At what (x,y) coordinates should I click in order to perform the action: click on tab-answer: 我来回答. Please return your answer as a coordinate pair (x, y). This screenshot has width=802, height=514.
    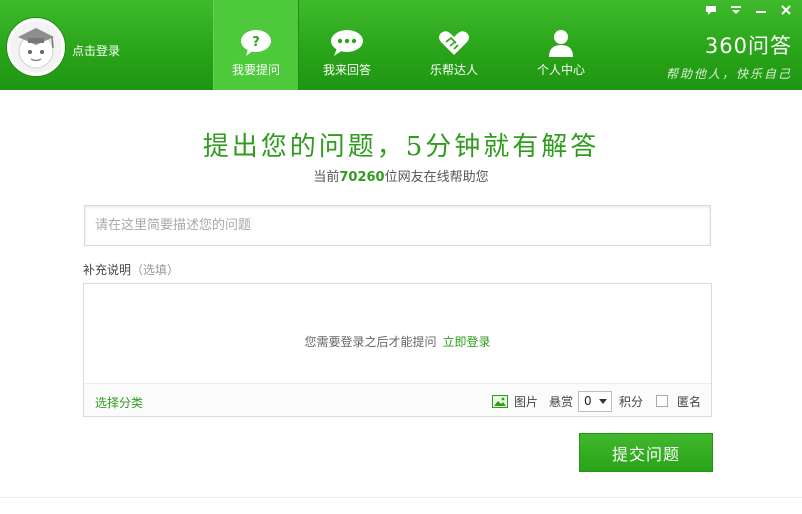
    Looking at the image, I should click on (347, 45).